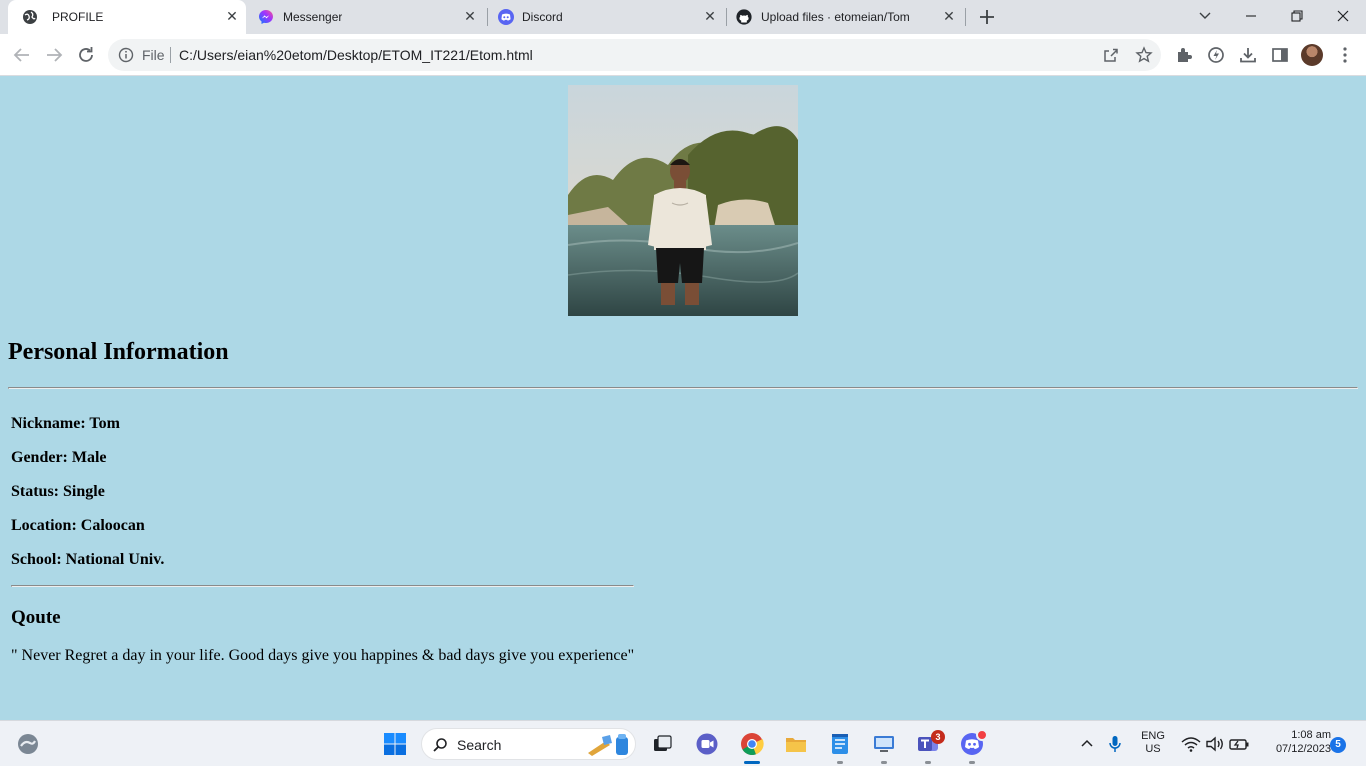 The height and width of the screenshot is (766, 1366). I want to click on info-school: School: National Univ., so click(88, 559).